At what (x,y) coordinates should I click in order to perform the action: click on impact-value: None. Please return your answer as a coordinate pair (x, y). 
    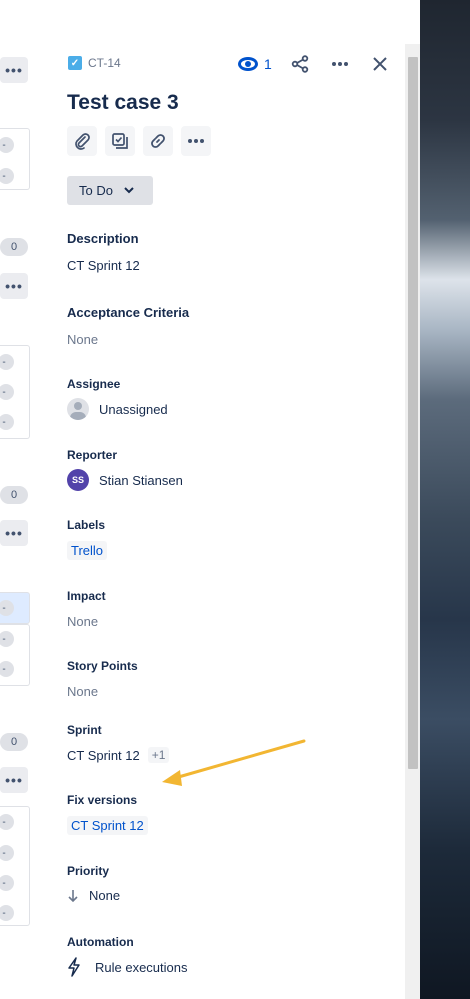
    Looking at the image, I should click on (82, 621).